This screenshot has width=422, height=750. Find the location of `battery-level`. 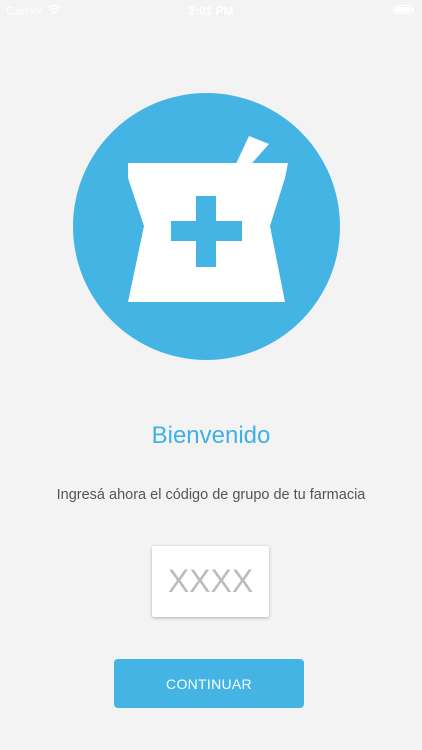

battery-level is located at coordinates (402, 9).